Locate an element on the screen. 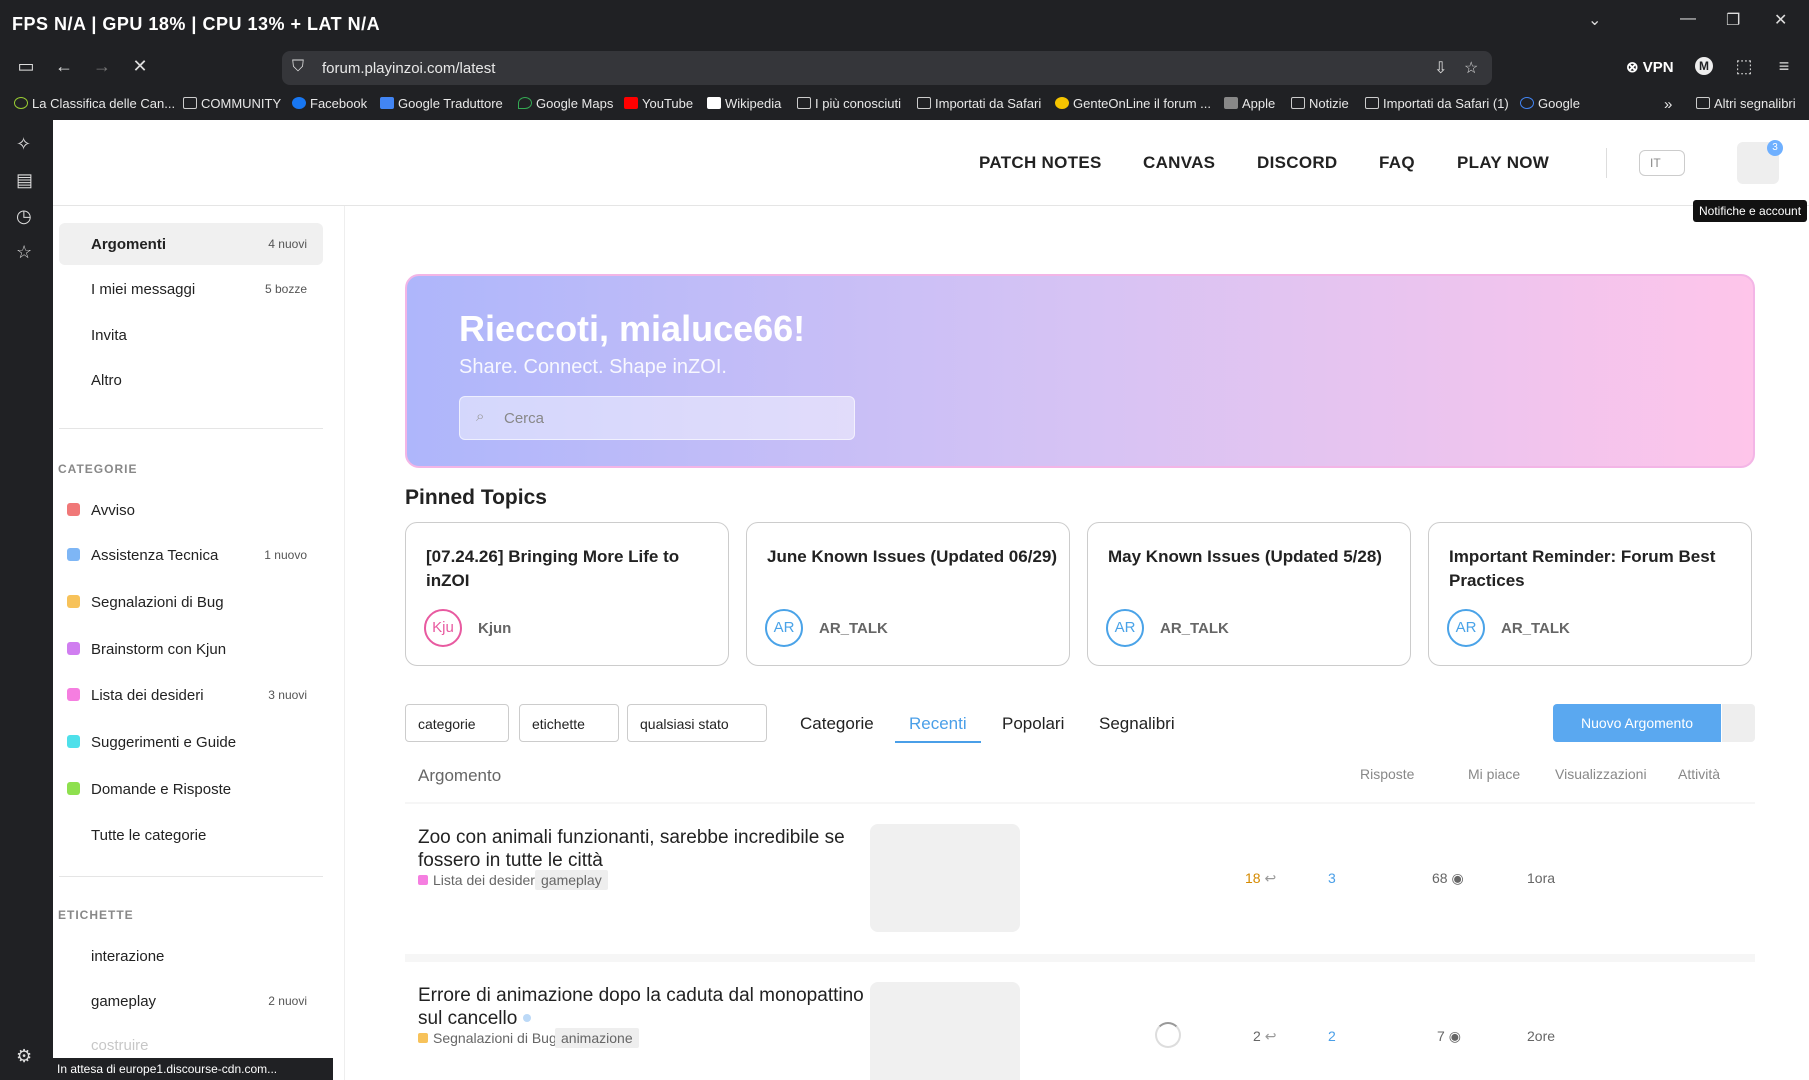  sidebar-category-item: Assistenza Tecnica 1 nuovo is located at coordinates (191, 555).